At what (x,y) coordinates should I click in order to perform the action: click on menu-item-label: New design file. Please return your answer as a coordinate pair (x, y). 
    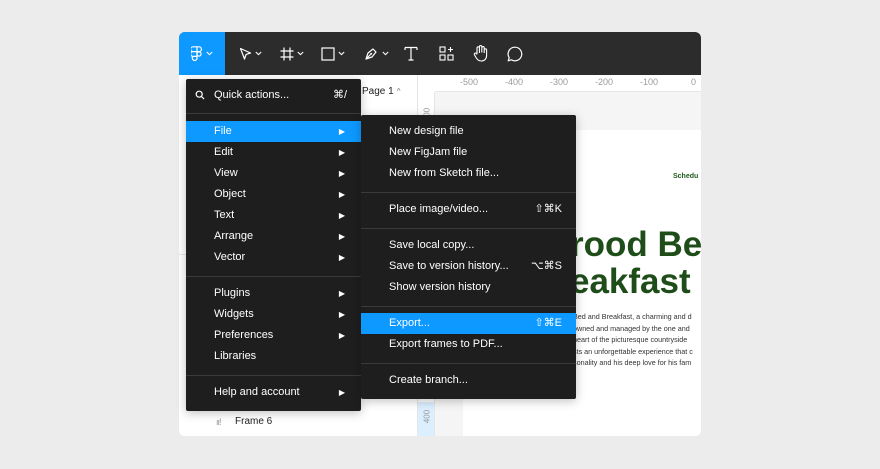
    Looking at the image, I should click on (426, 131).